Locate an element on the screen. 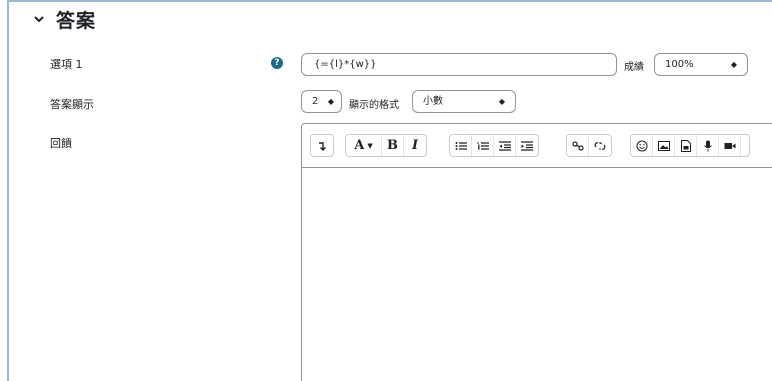  bold-label: B is located at coordinates (392, 145).